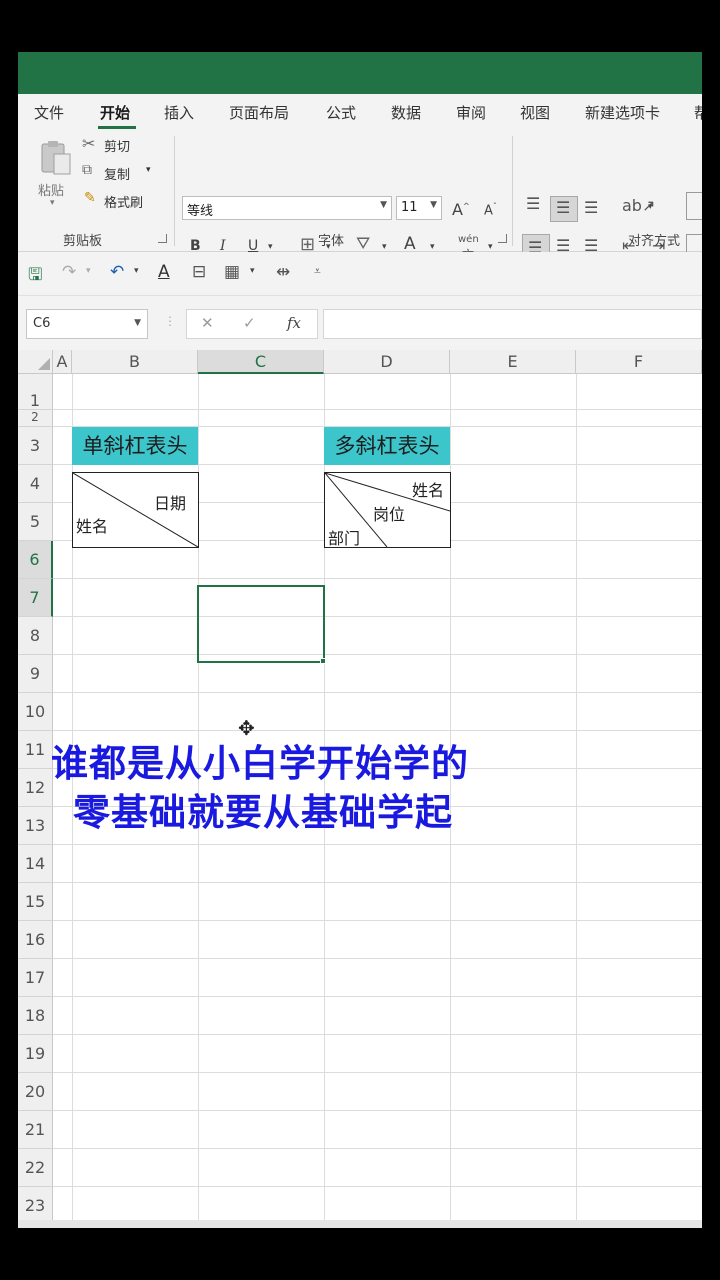  What do you see at coordinates (51, 191) in the screenshot?
I see `paste-label: 粘贴` at bounding box center [51, 191].